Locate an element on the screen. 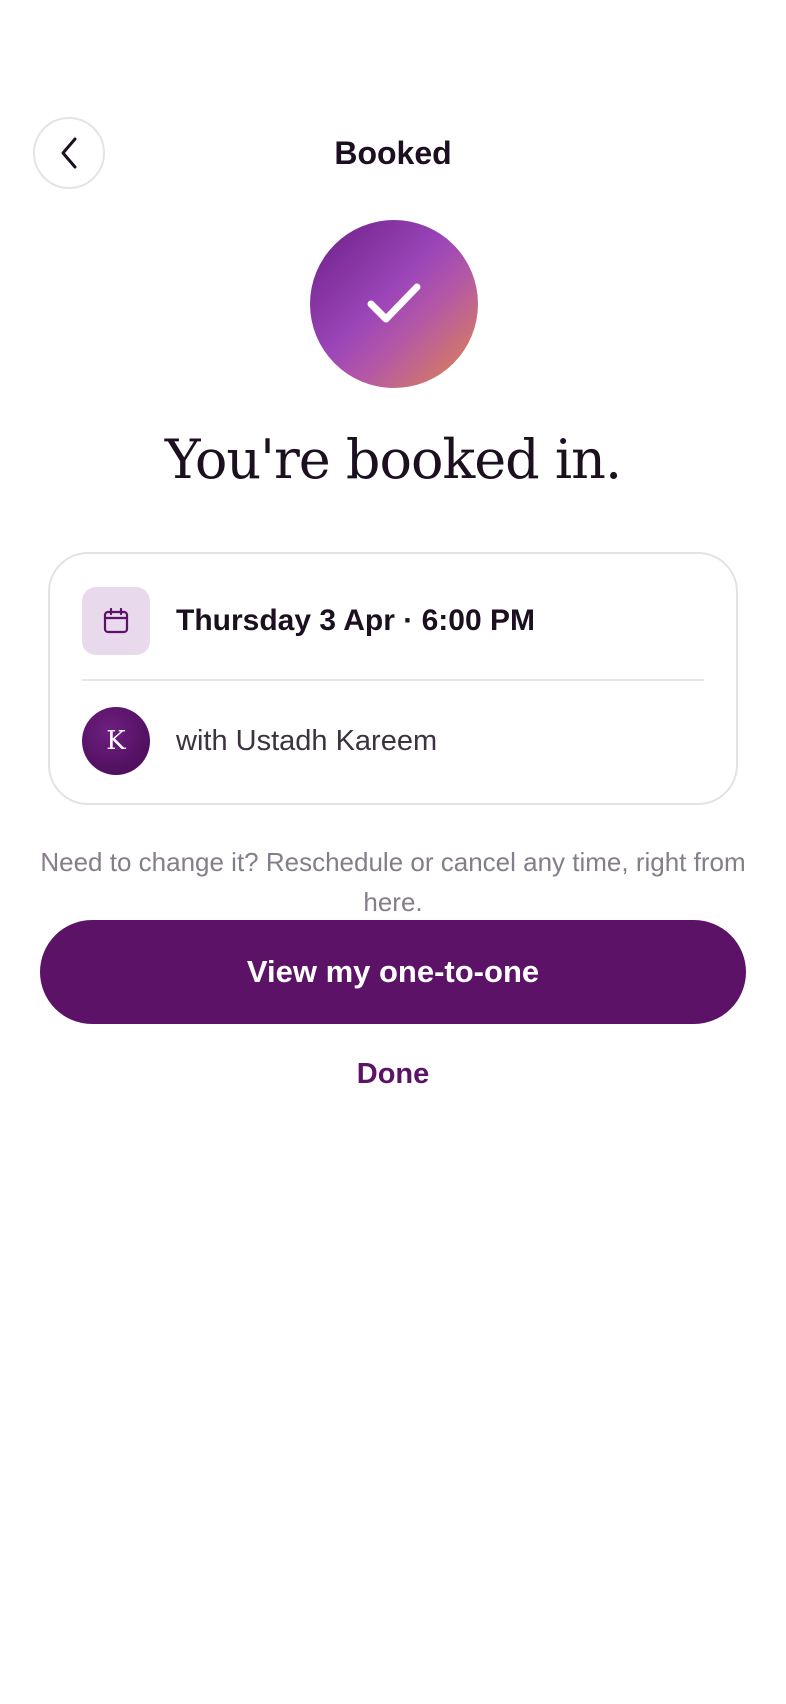  tutor-avatar: K is located at coordinates (116, 741).